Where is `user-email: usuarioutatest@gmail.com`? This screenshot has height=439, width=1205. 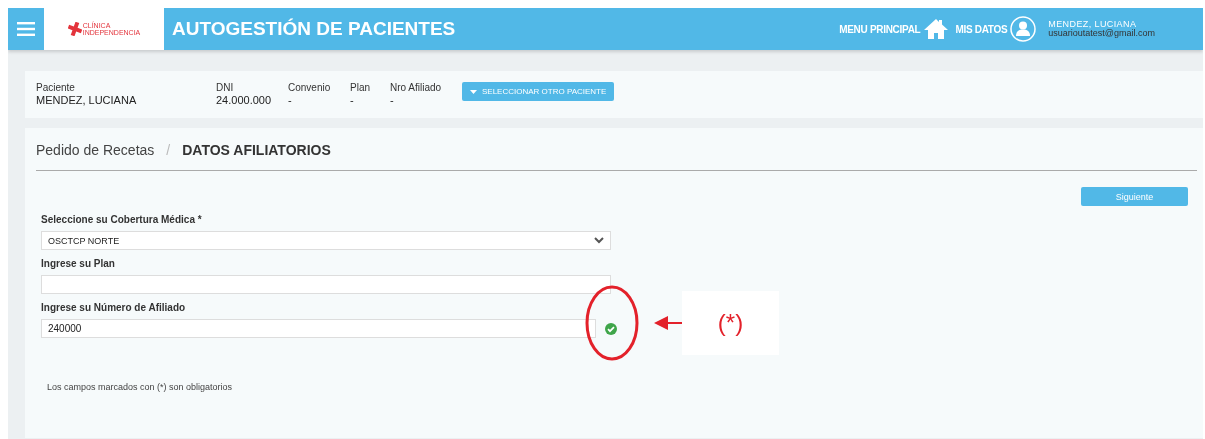 user-email: usuarioutatest@gmail.com is located at coordinates (1101, 33).